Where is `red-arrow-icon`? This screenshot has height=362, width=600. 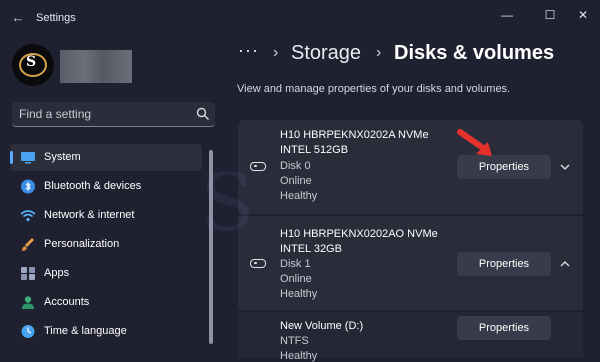
red-arrow-icon is located at coordinates (474, 142).